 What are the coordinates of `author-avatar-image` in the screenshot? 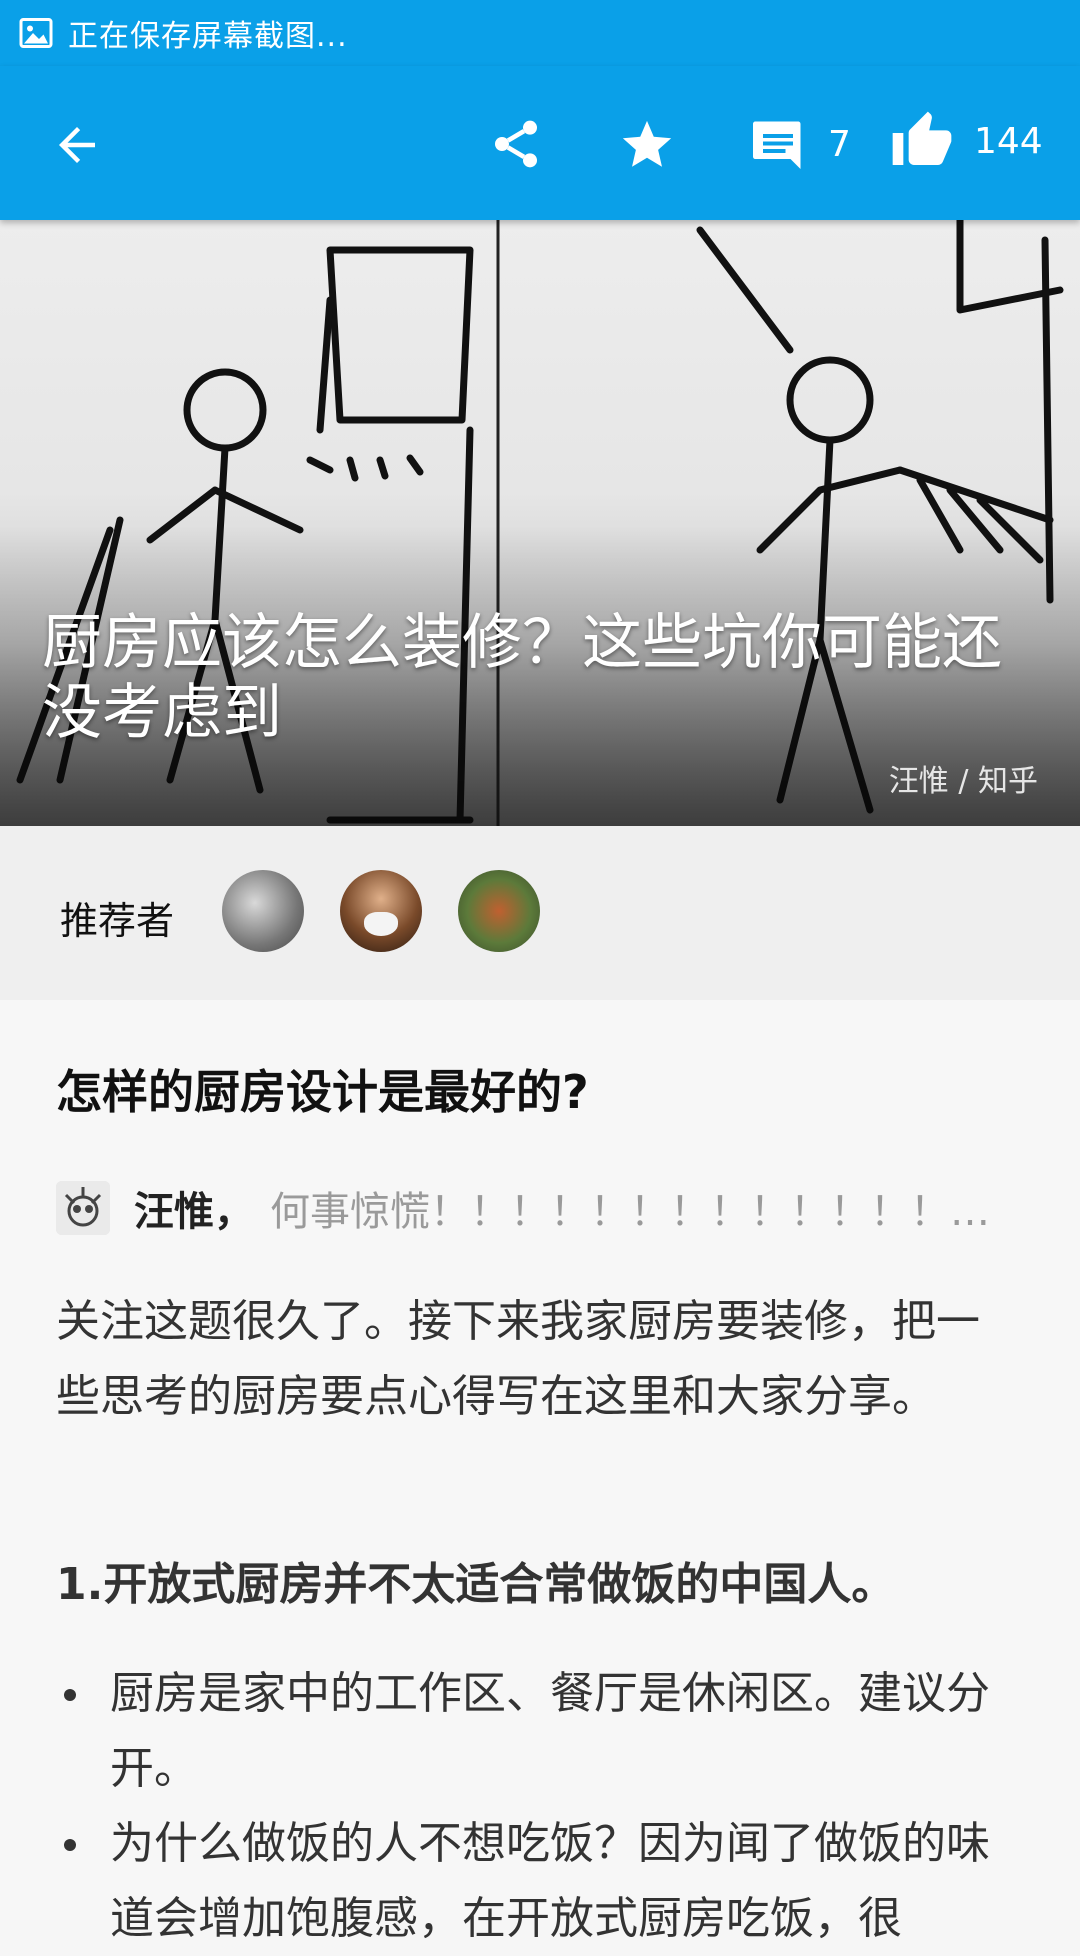 It's located at (83, 1208).